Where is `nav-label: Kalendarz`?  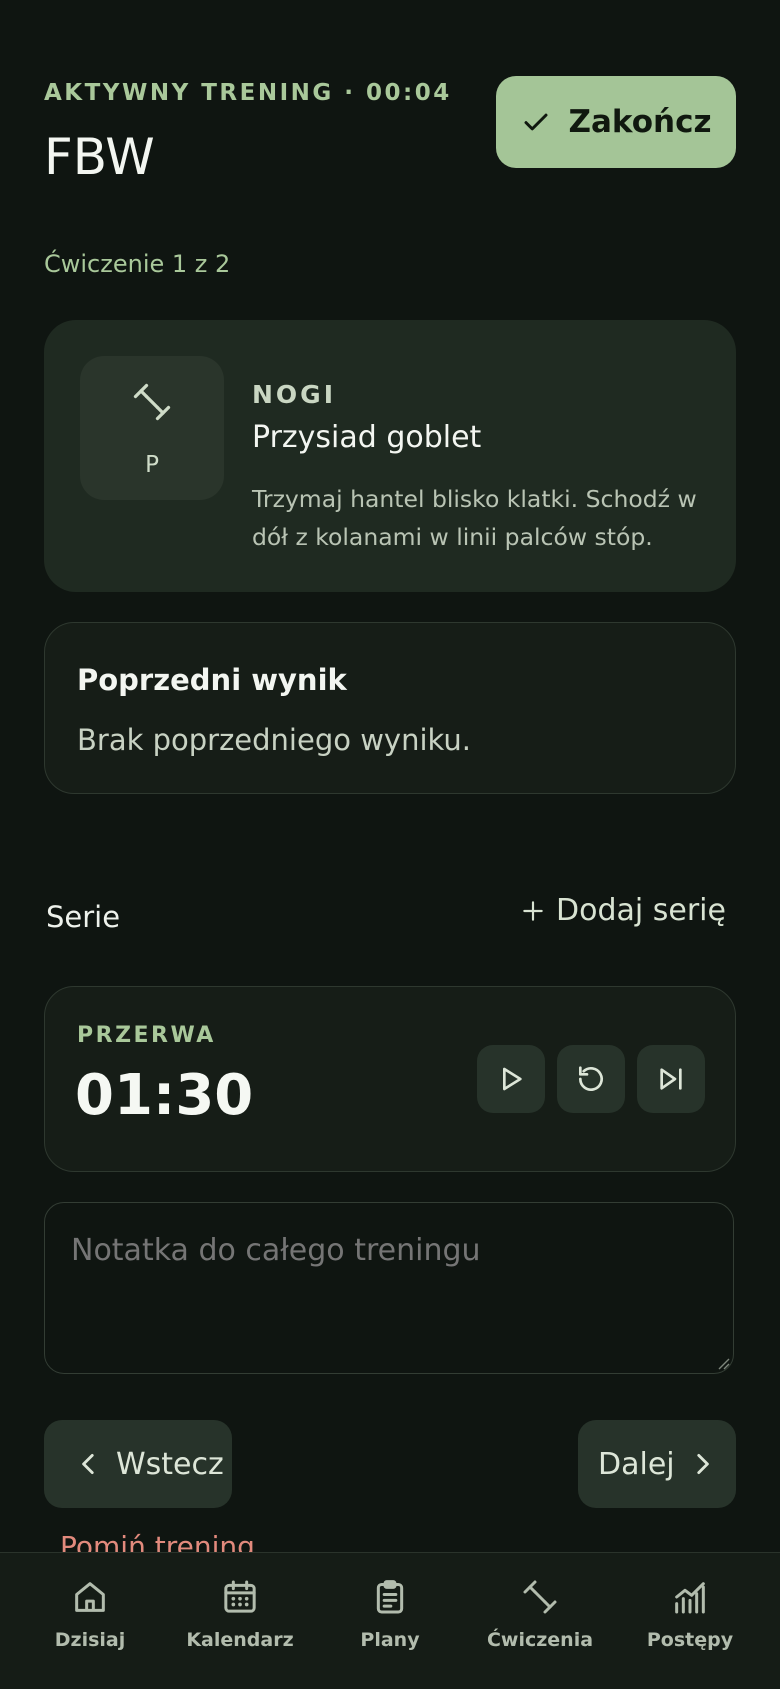 nav-label: Kalendarz is located at coordinates (240, 1640).